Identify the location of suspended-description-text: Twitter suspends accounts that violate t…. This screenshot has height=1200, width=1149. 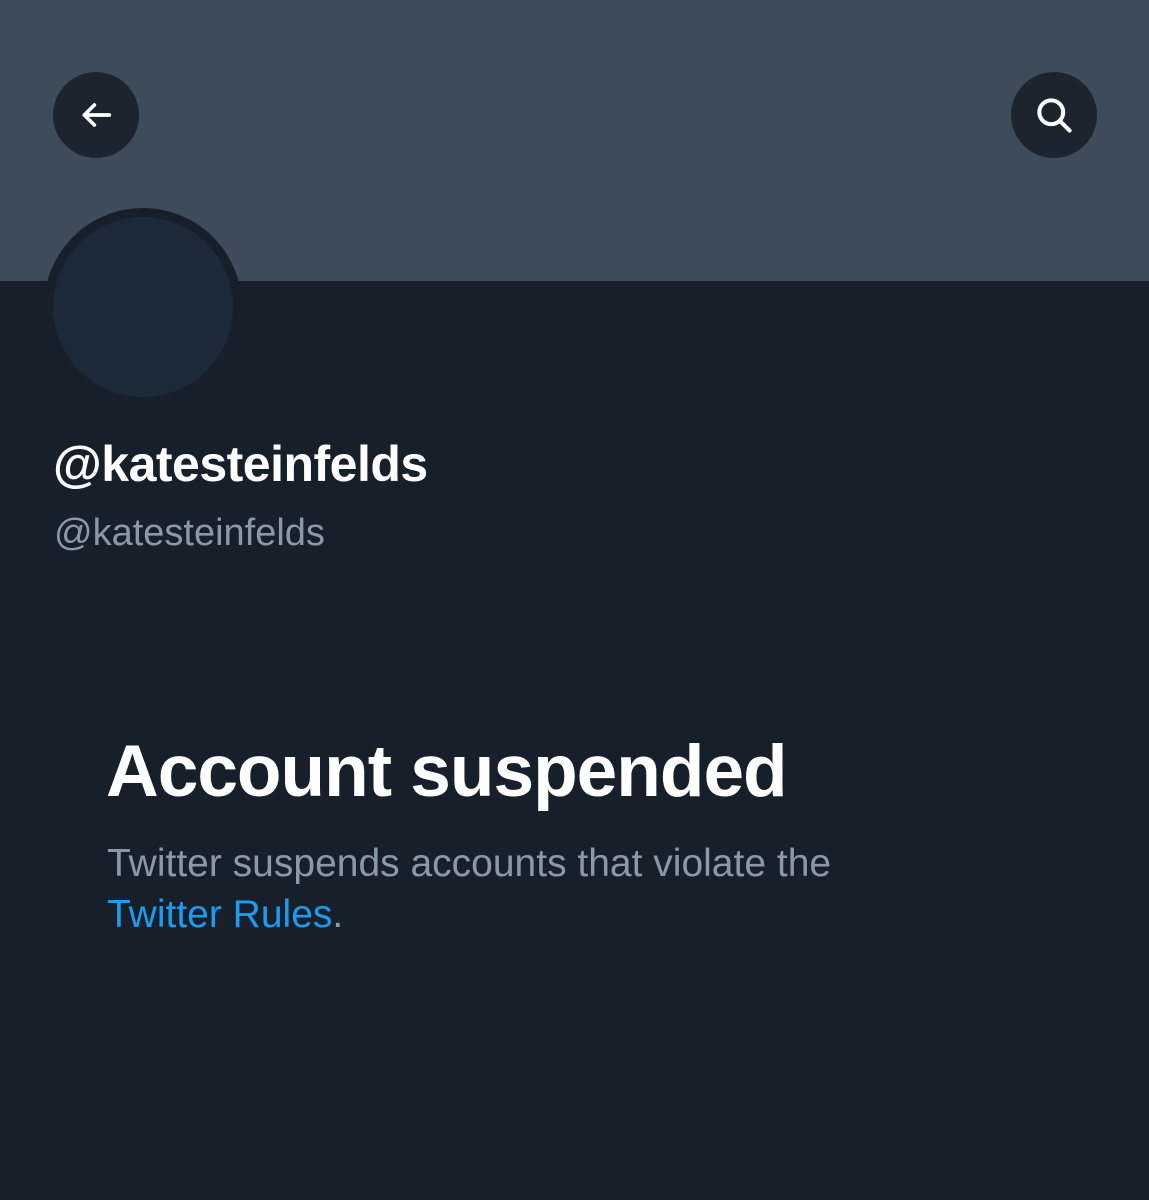
(469, 863).